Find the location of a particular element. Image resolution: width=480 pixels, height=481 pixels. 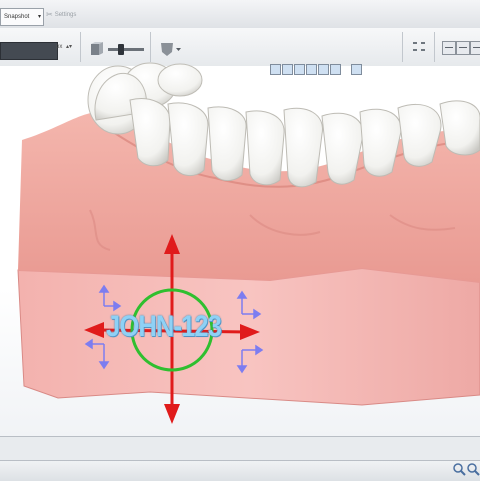

measure-icon is located at coordinates (356, 69).